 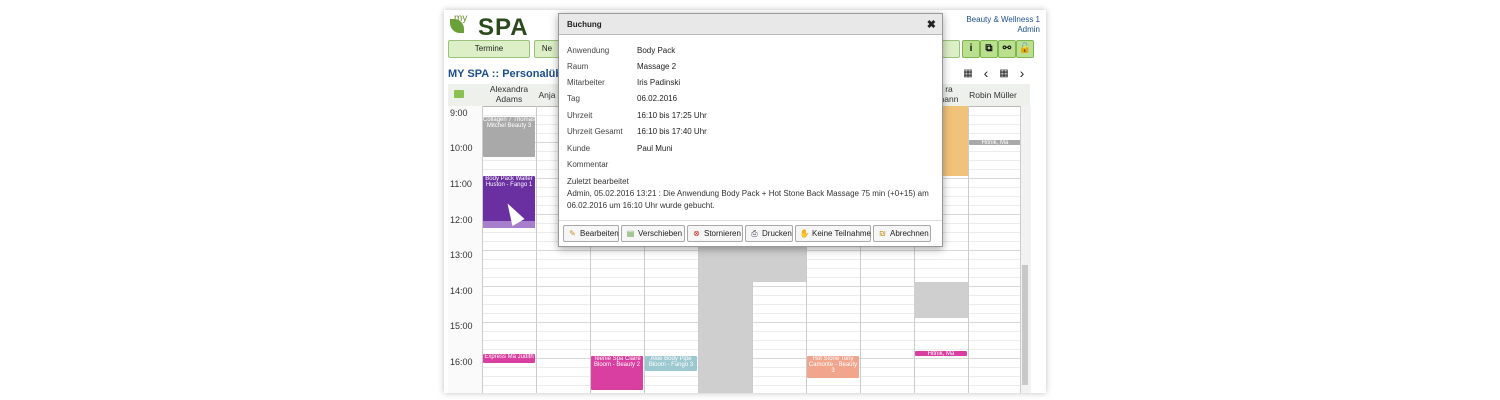 I want to click on logo-spa: SPA, so click(x=503, y=27).